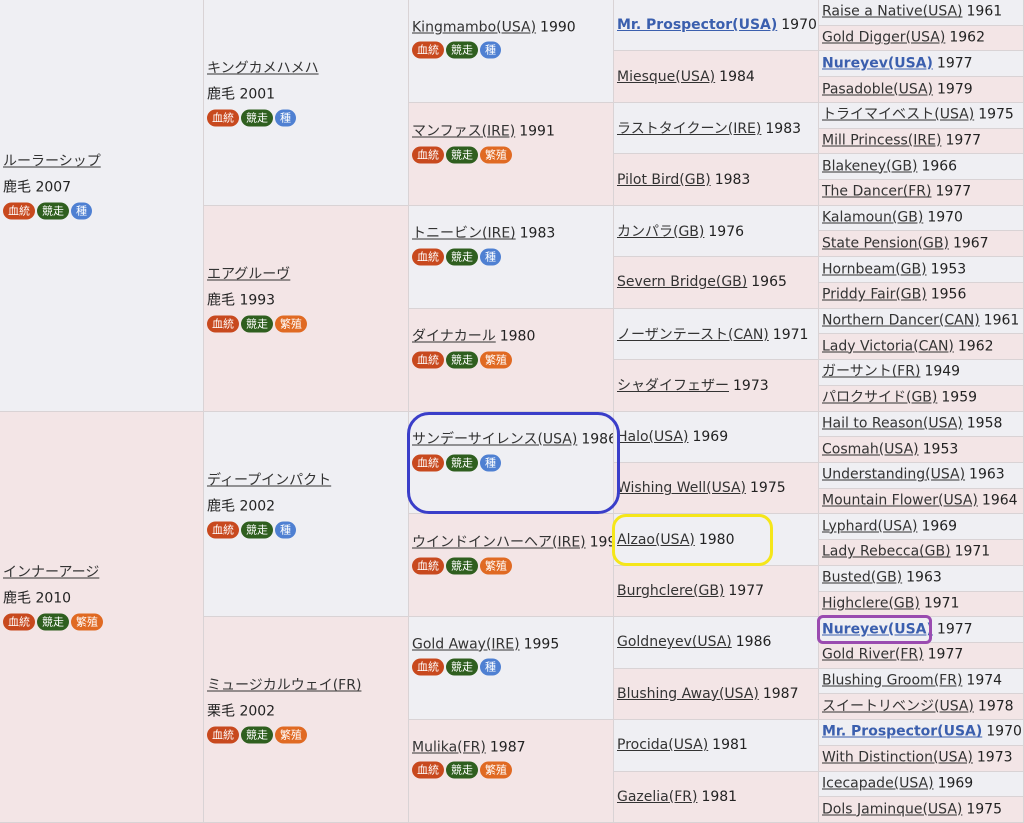 This screenshot has width=1024, height=823. Describe the element at coordinates (871, 603) in the screenshot. I see `horse-name-link: Highclere(GB)` at that location.